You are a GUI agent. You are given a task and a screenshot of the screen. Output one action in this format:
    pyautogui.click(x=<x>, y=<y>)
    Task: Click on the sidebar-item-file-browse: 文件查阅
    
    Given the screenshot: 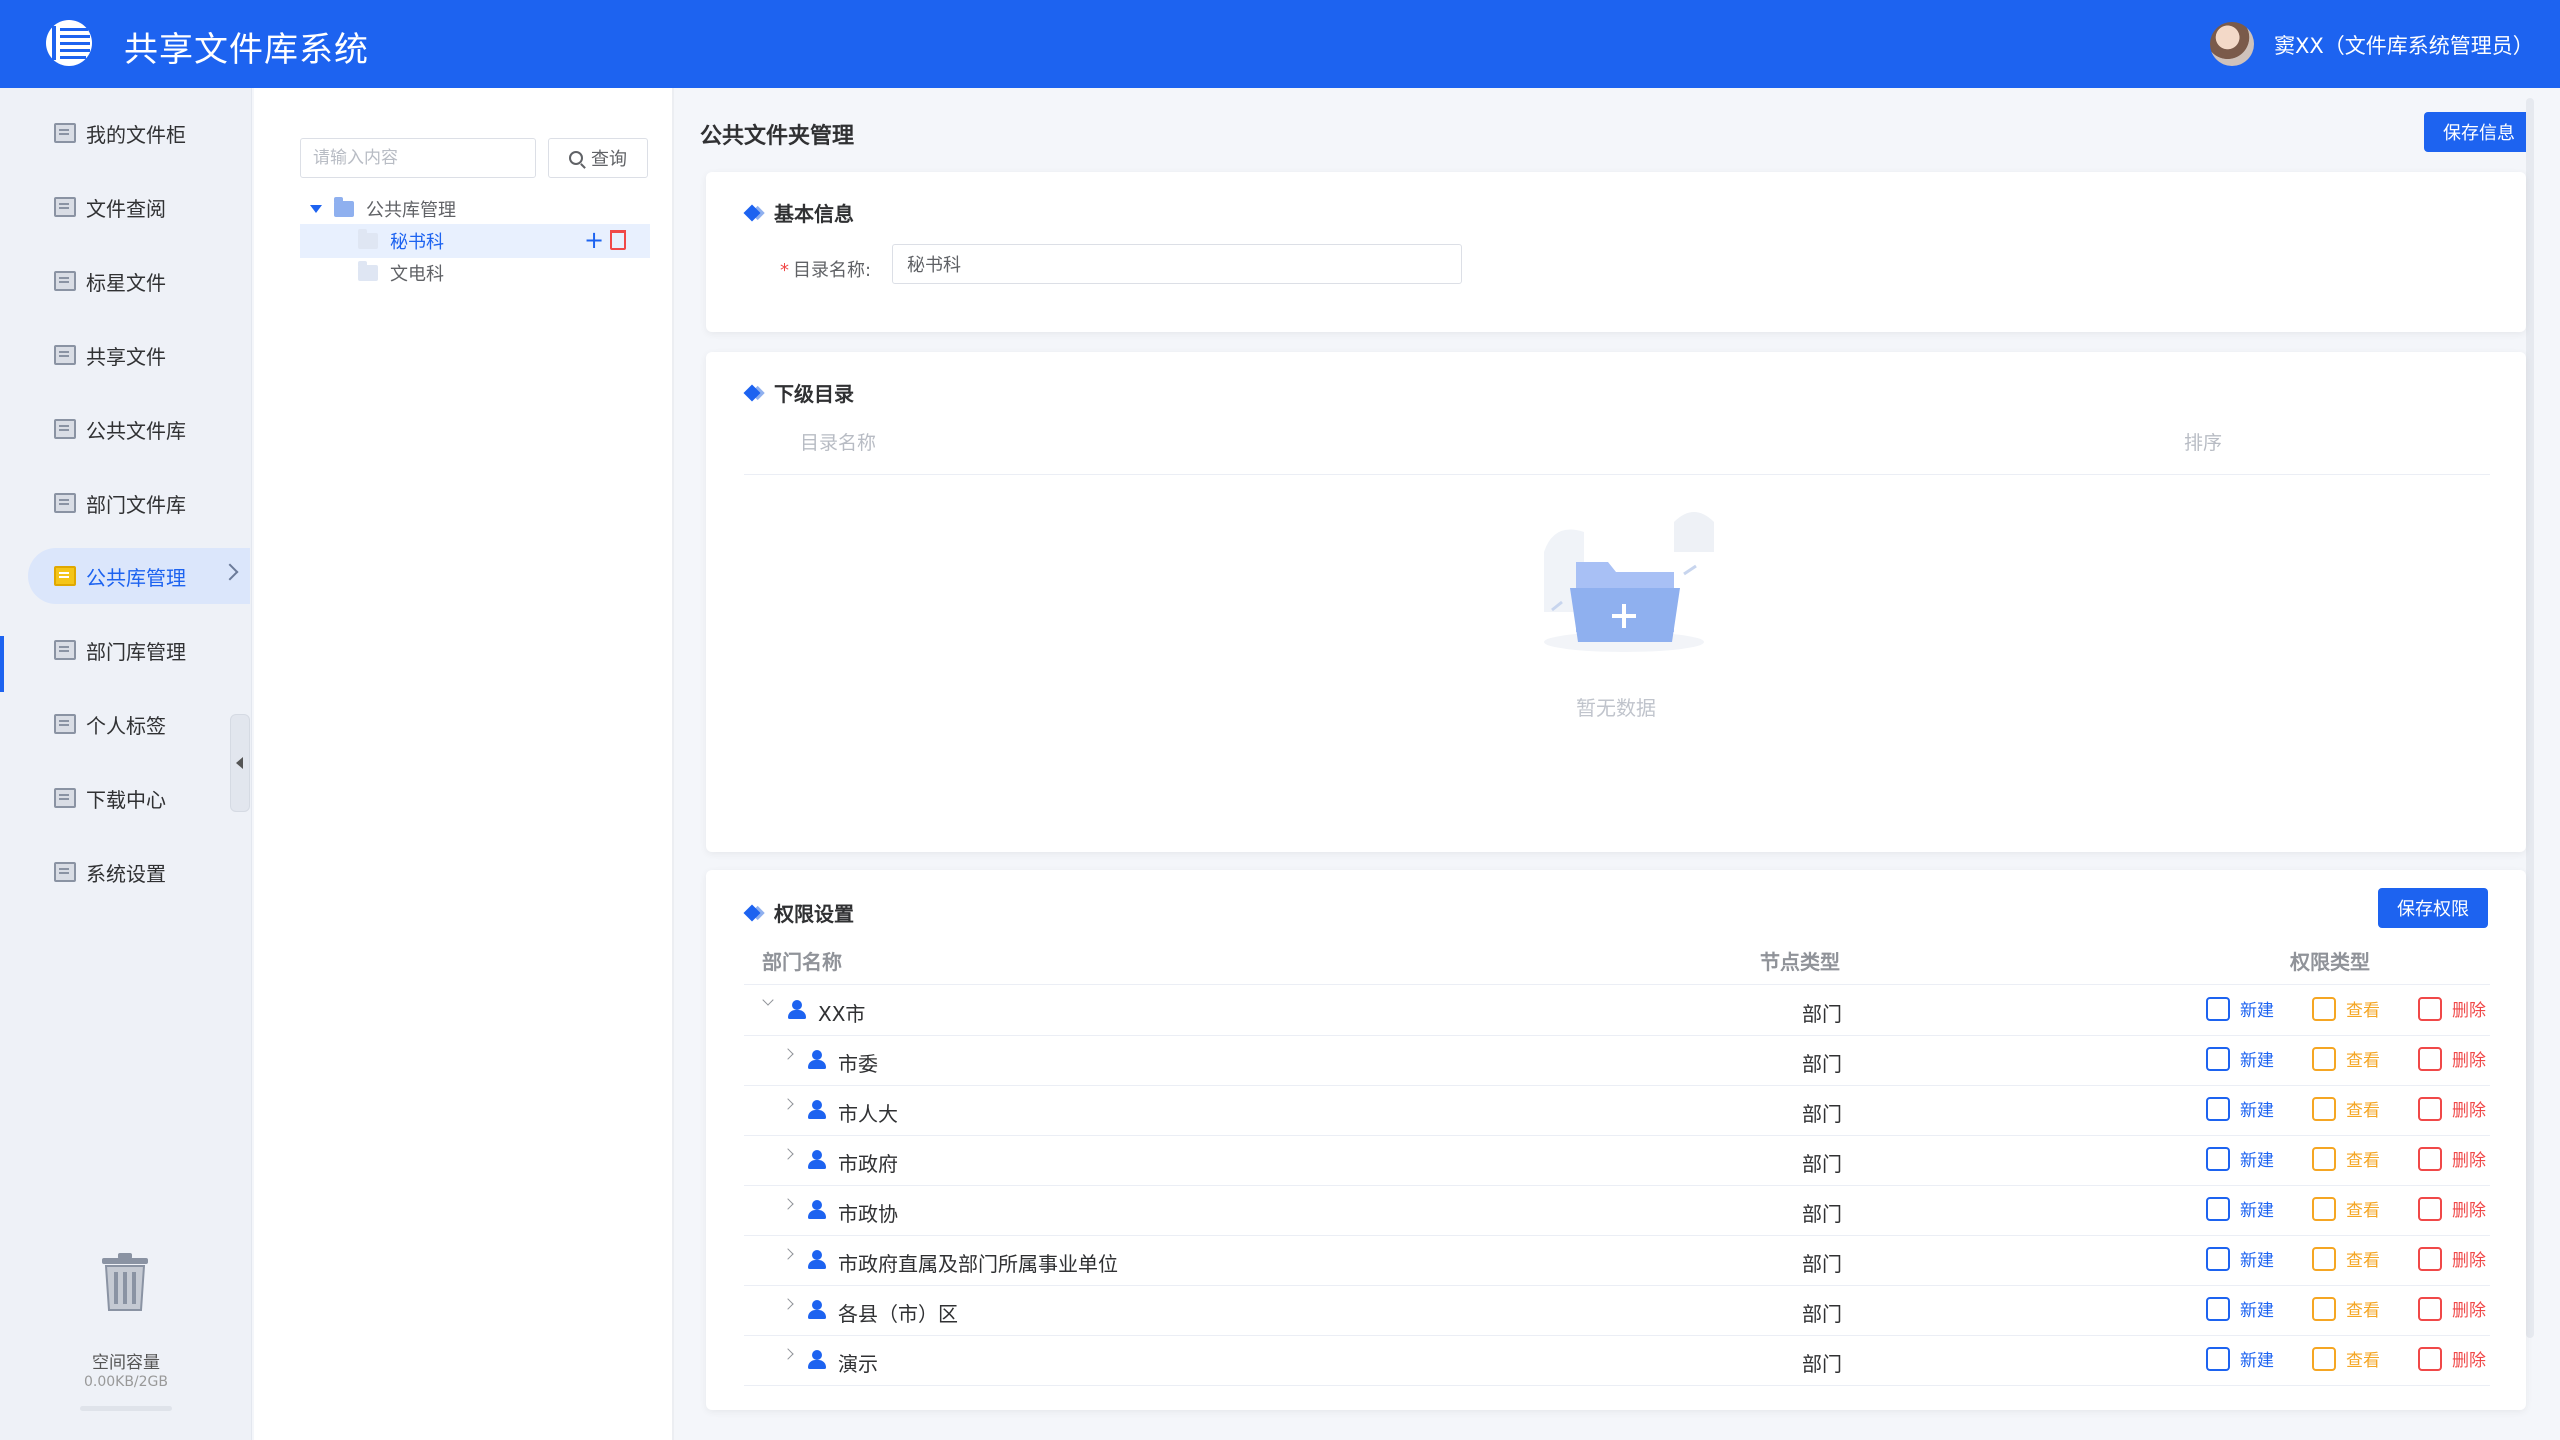 What is the action you would take?
    pyautogui.click(x=139, y=207)
    